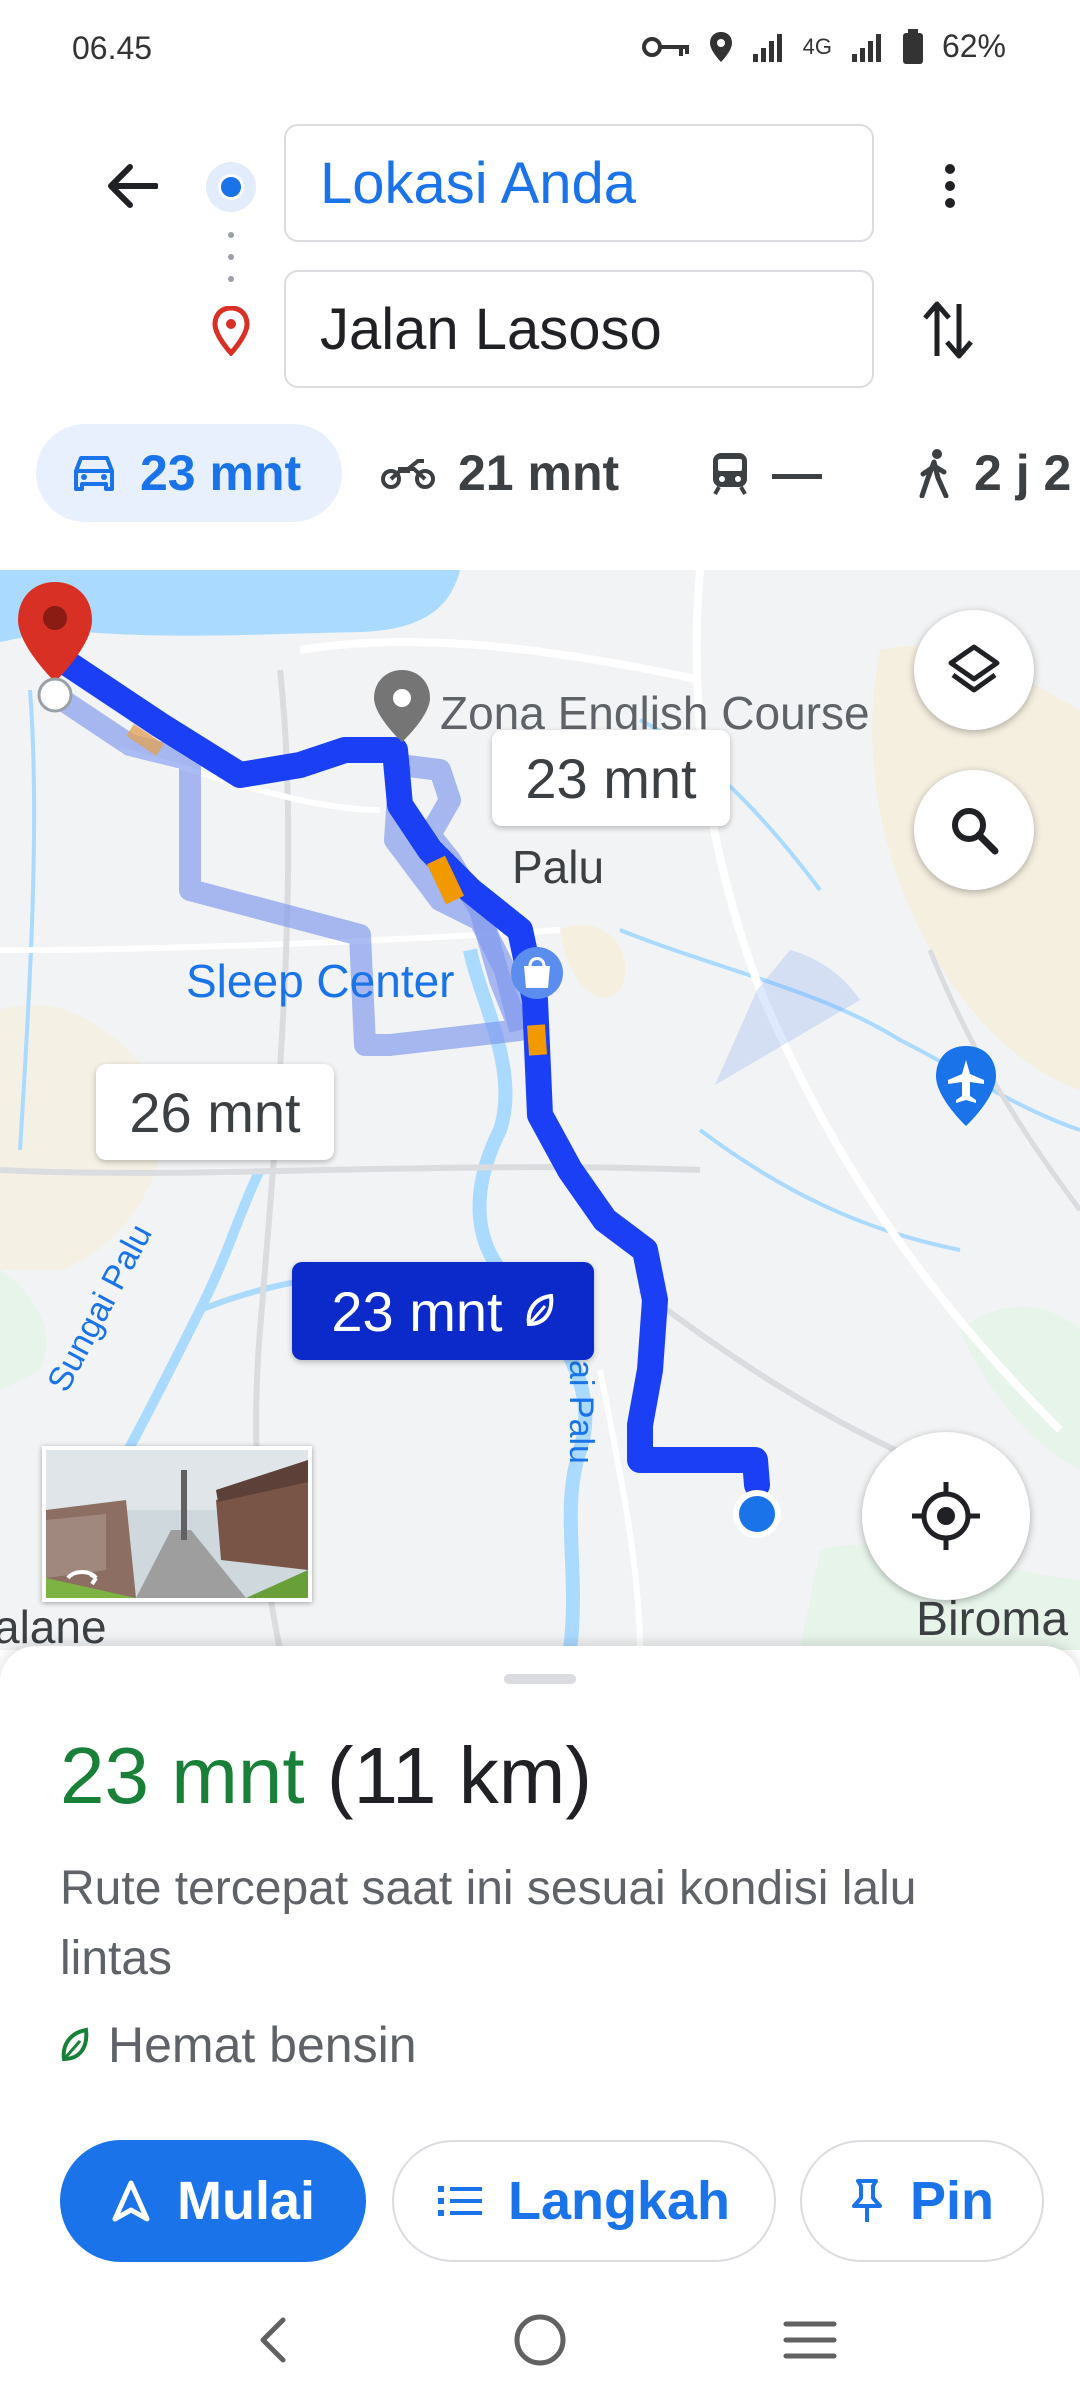 Image resolution: width=1080 pixels, height=2400 pixels. I want to click on back-button, so click(132, 186).